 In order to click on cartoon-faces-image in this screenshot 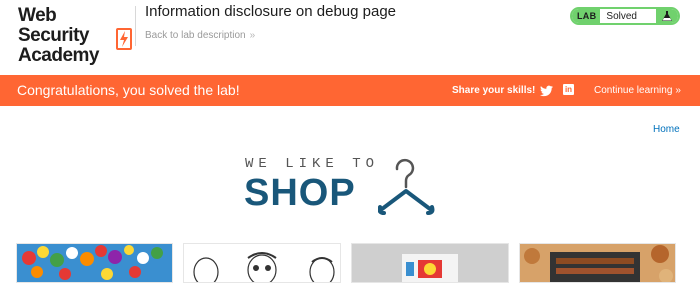, I will do `click(262, 263)`.